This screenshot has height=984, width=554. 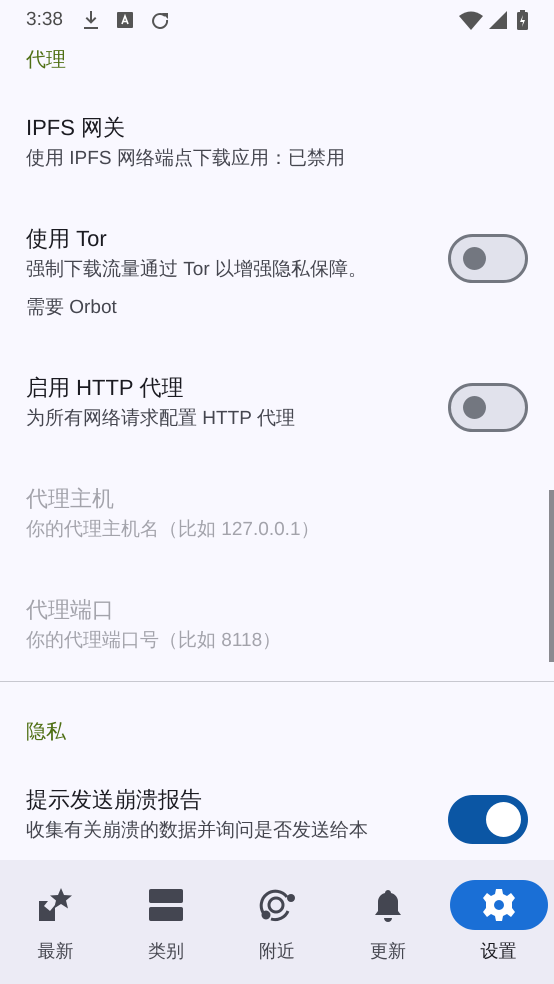 I want to click on refresh-icon, so click(x=159, y=20).